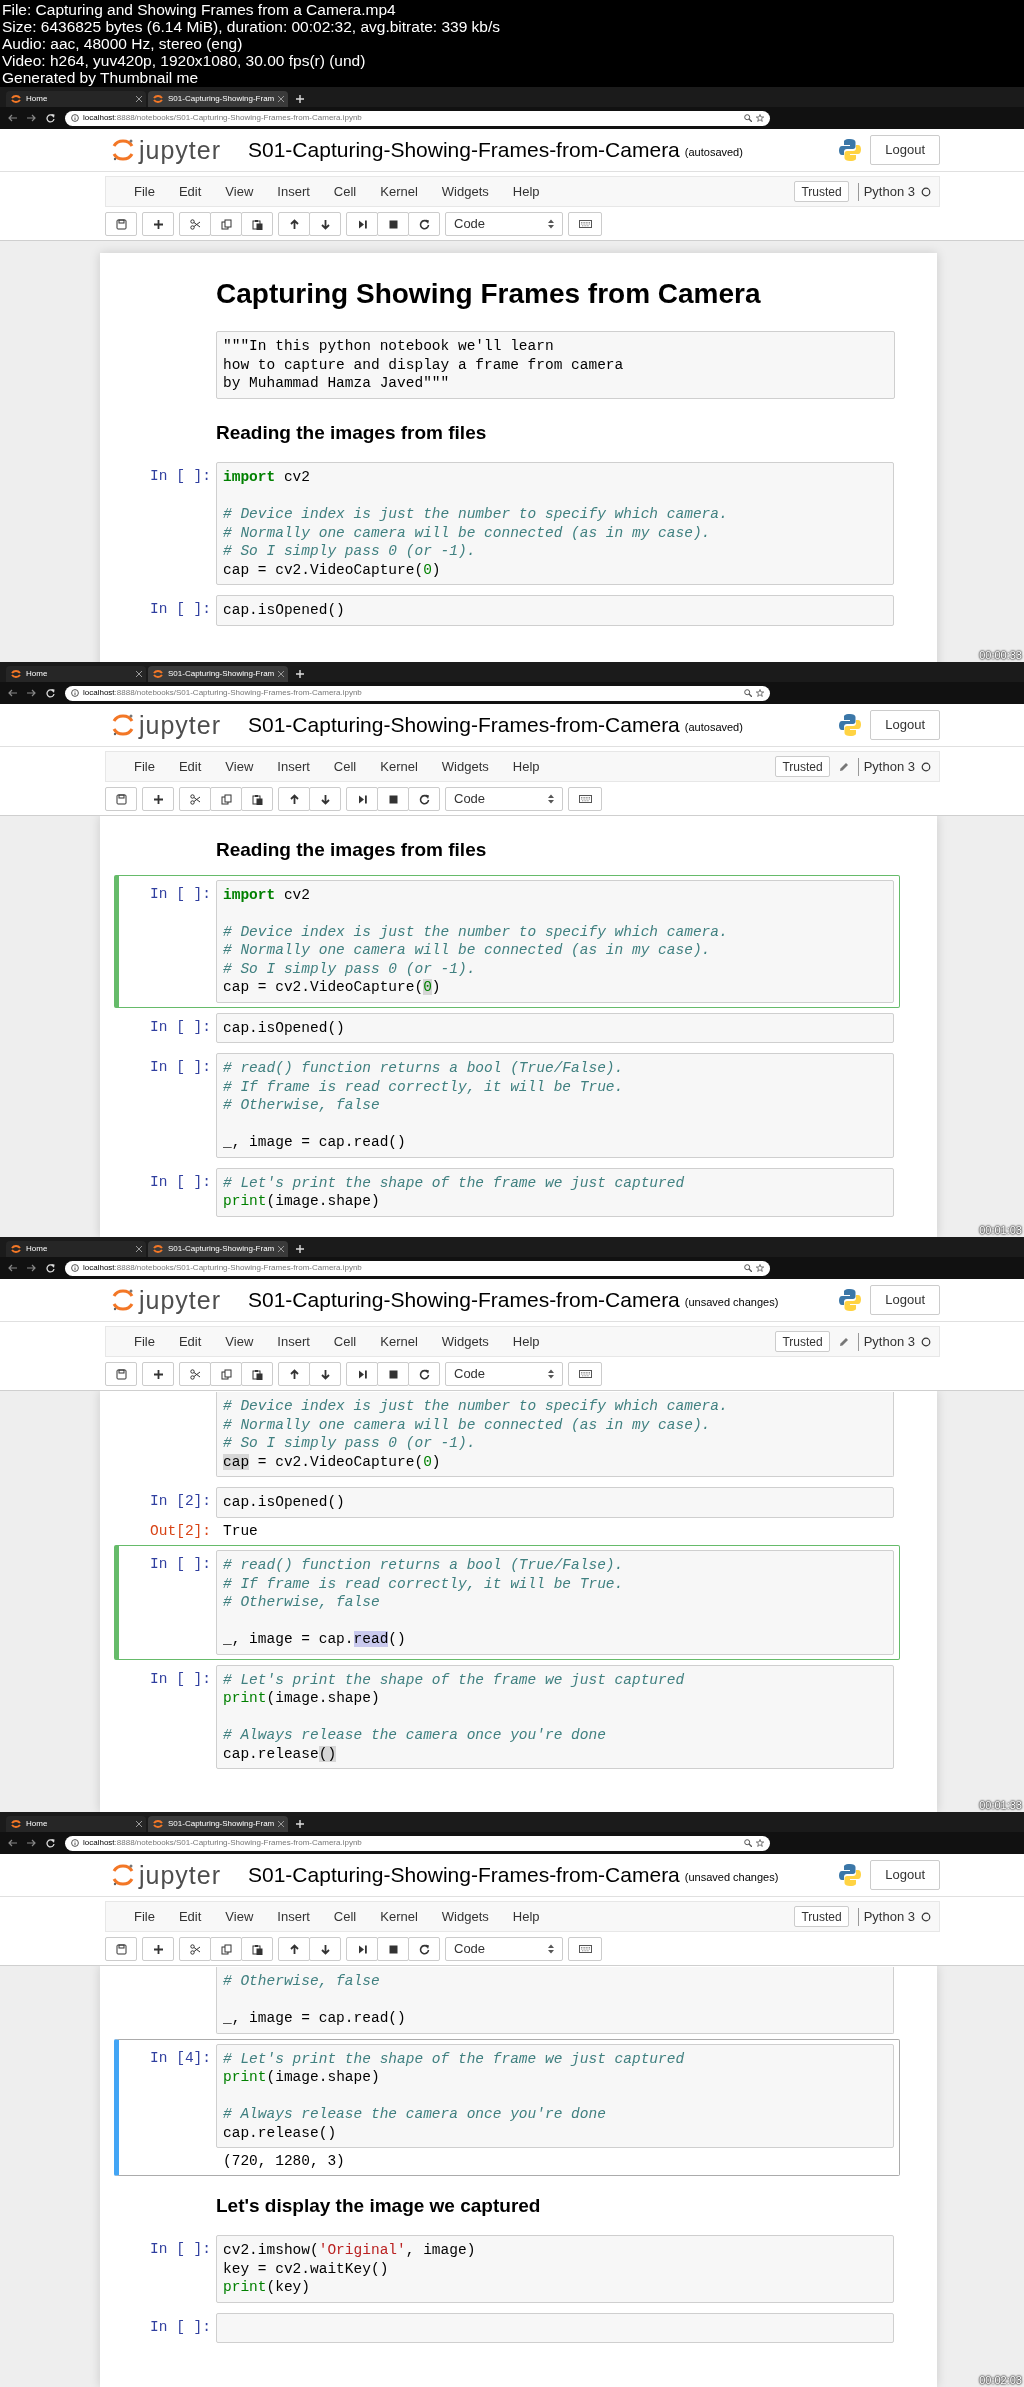 This screenshot has width=1024, height=2387. What do you see at coordinates (555, 2000) in the screenshot?
I see `code-cell-input: # Otherwise, false _, image = cap.read()` at bounding box center [555, 2000].